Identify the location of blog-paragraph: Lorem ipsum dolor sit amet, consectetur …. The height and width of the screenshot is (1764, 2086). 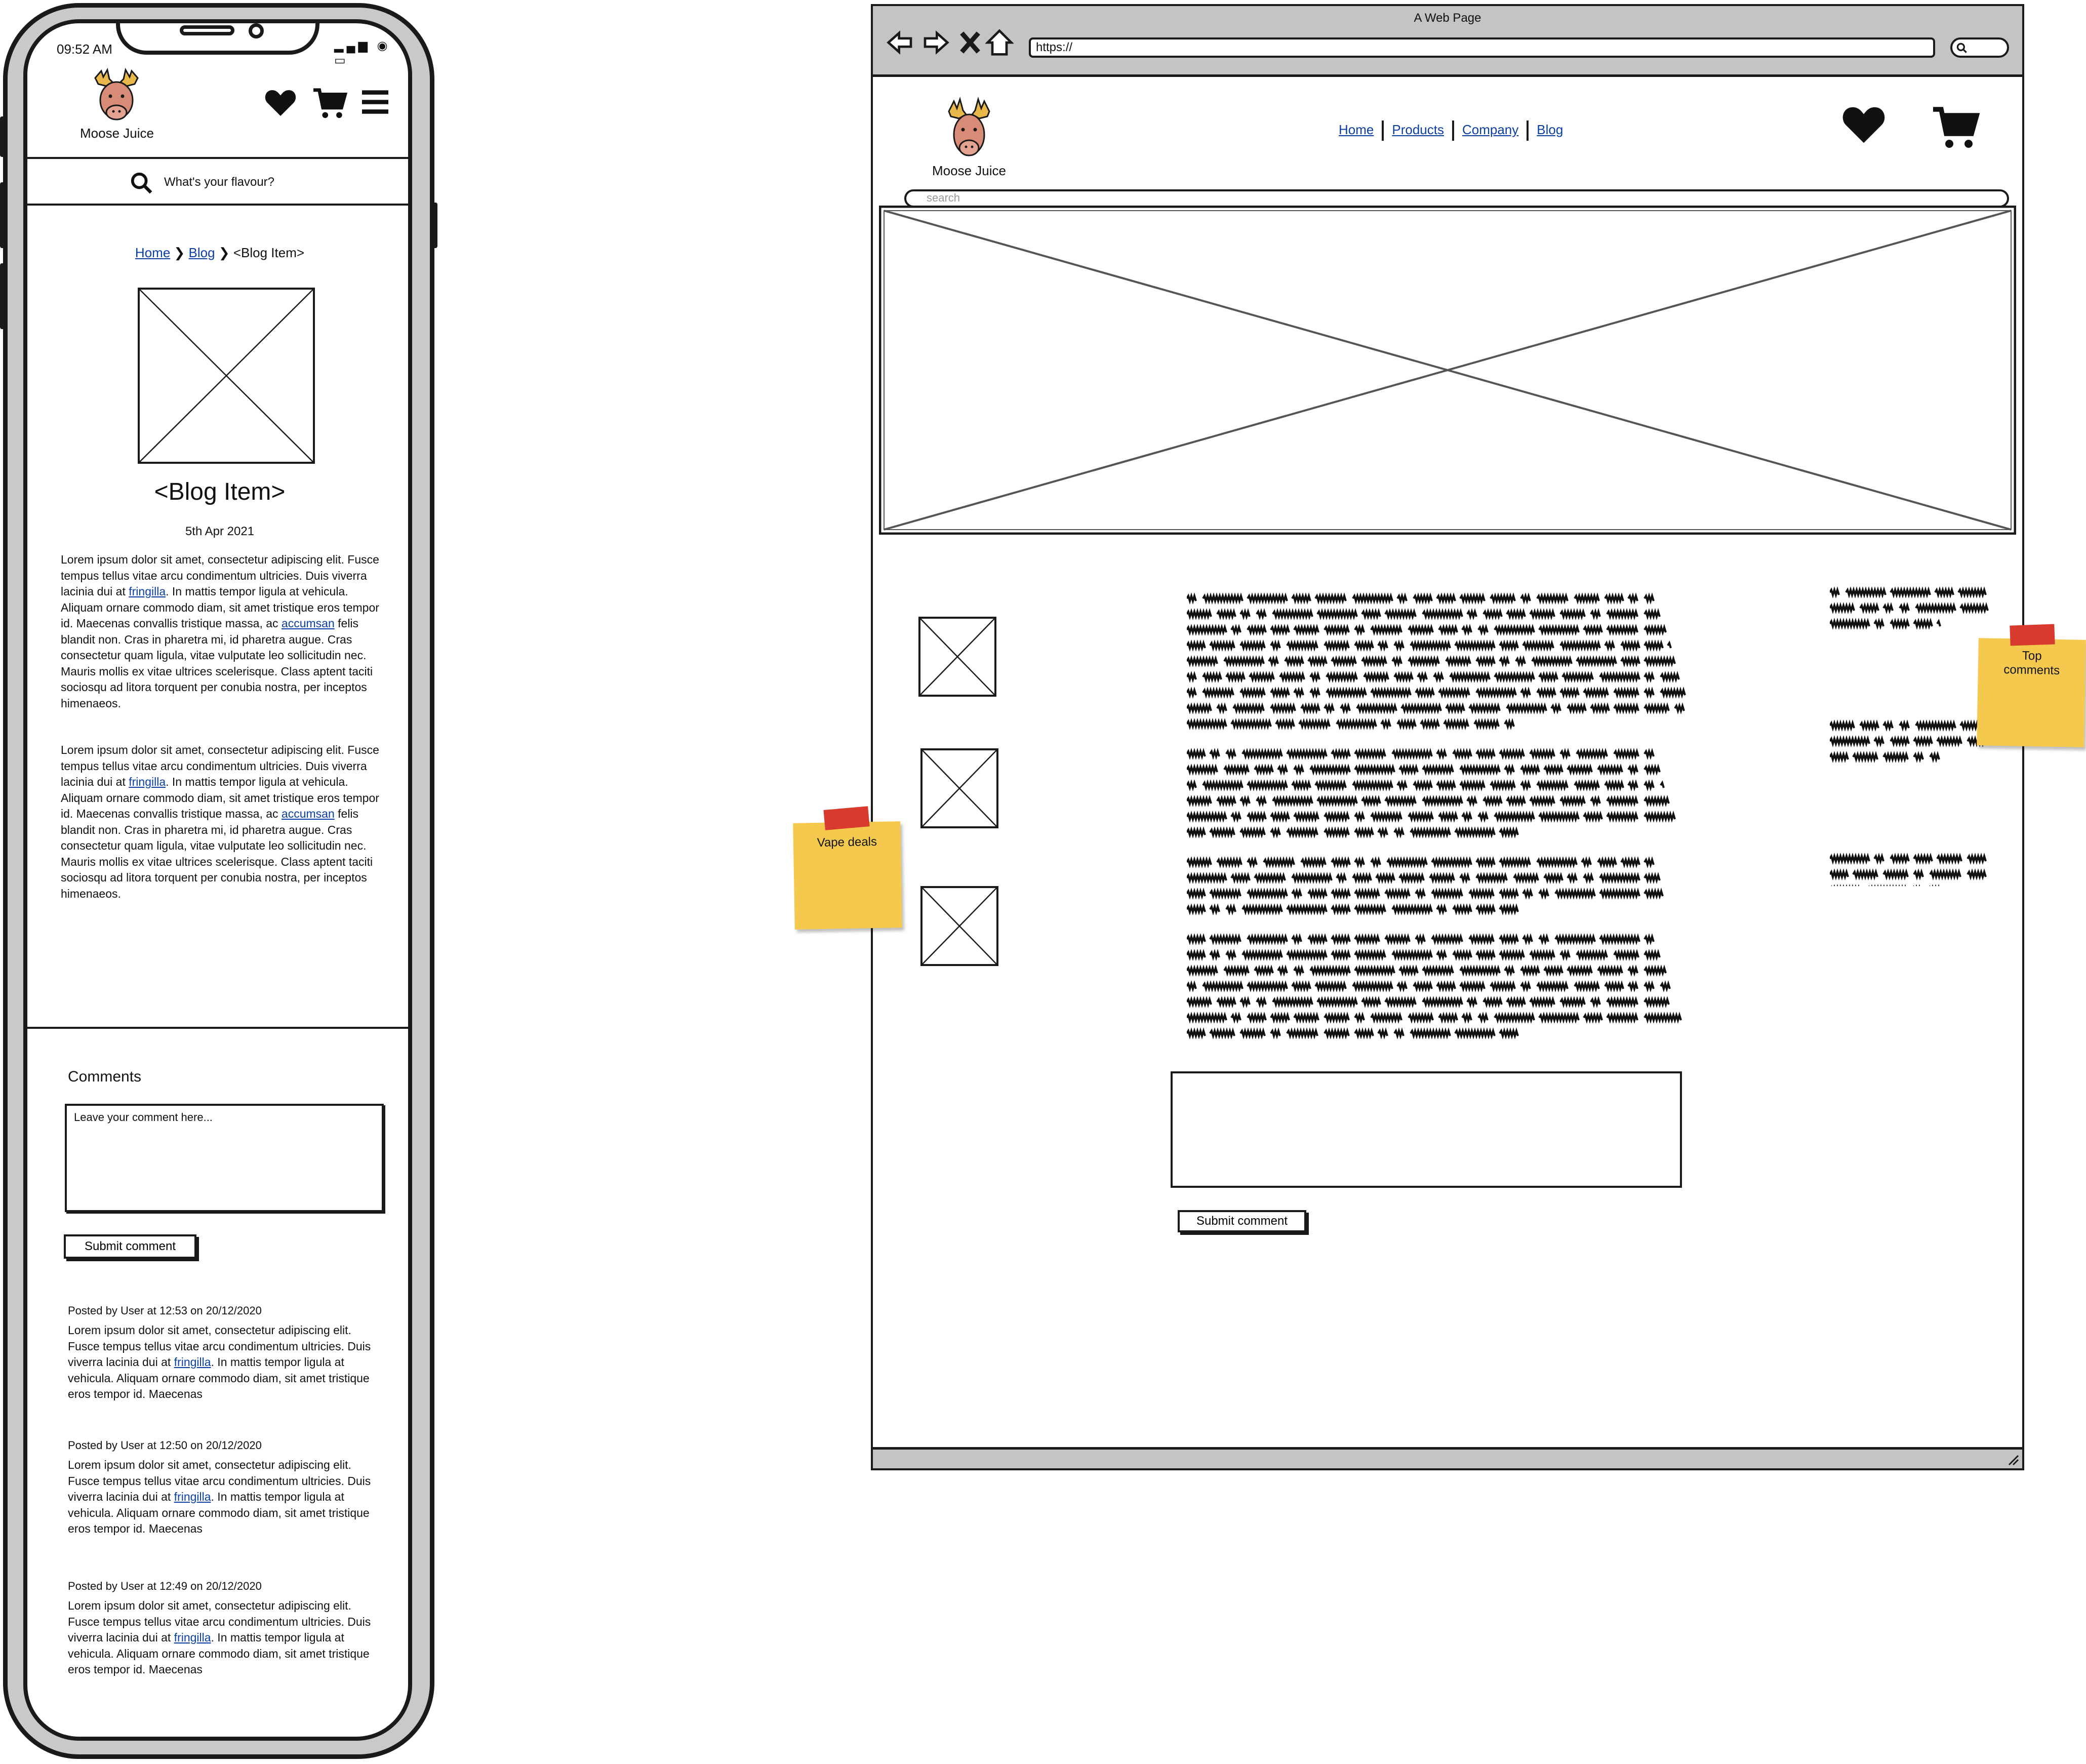
(220, 822).